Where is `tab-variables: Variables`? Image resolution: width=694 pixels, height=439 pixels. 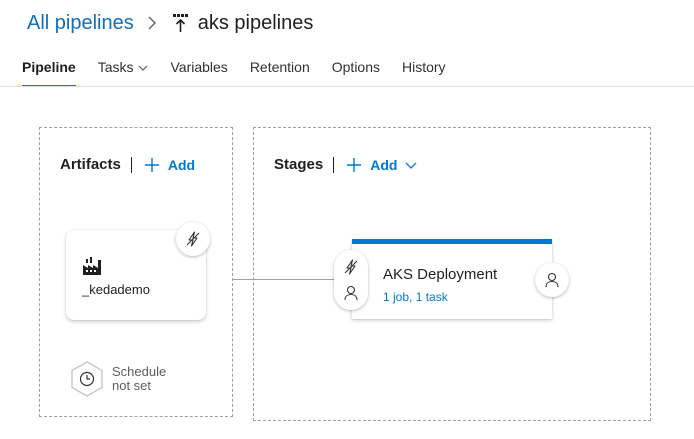
tab-variables: Variables is located at coordinates (198, 71).